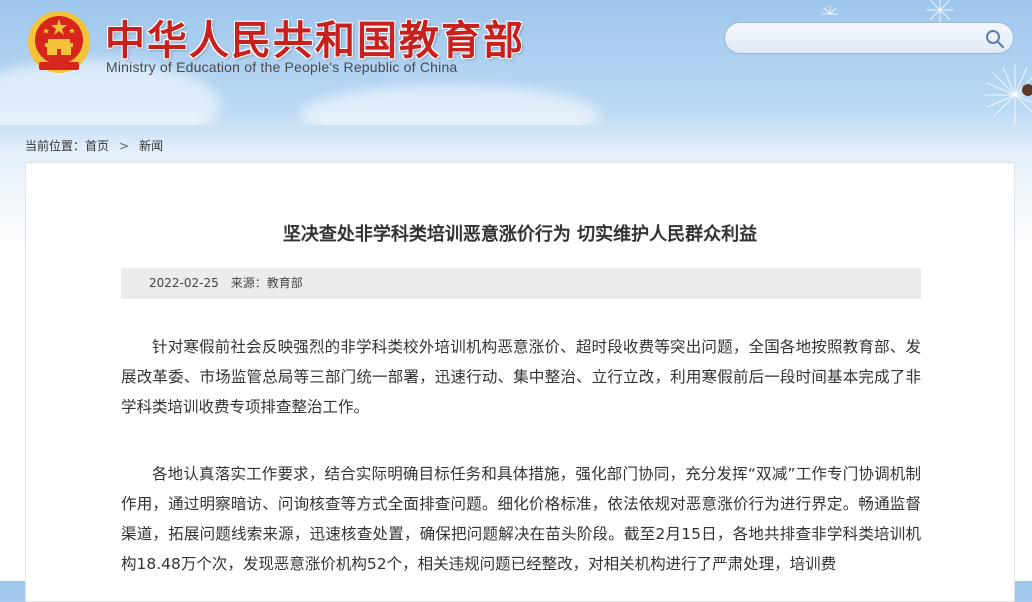  I want to click on article-date: 2022-02-25, so click(184, 283).